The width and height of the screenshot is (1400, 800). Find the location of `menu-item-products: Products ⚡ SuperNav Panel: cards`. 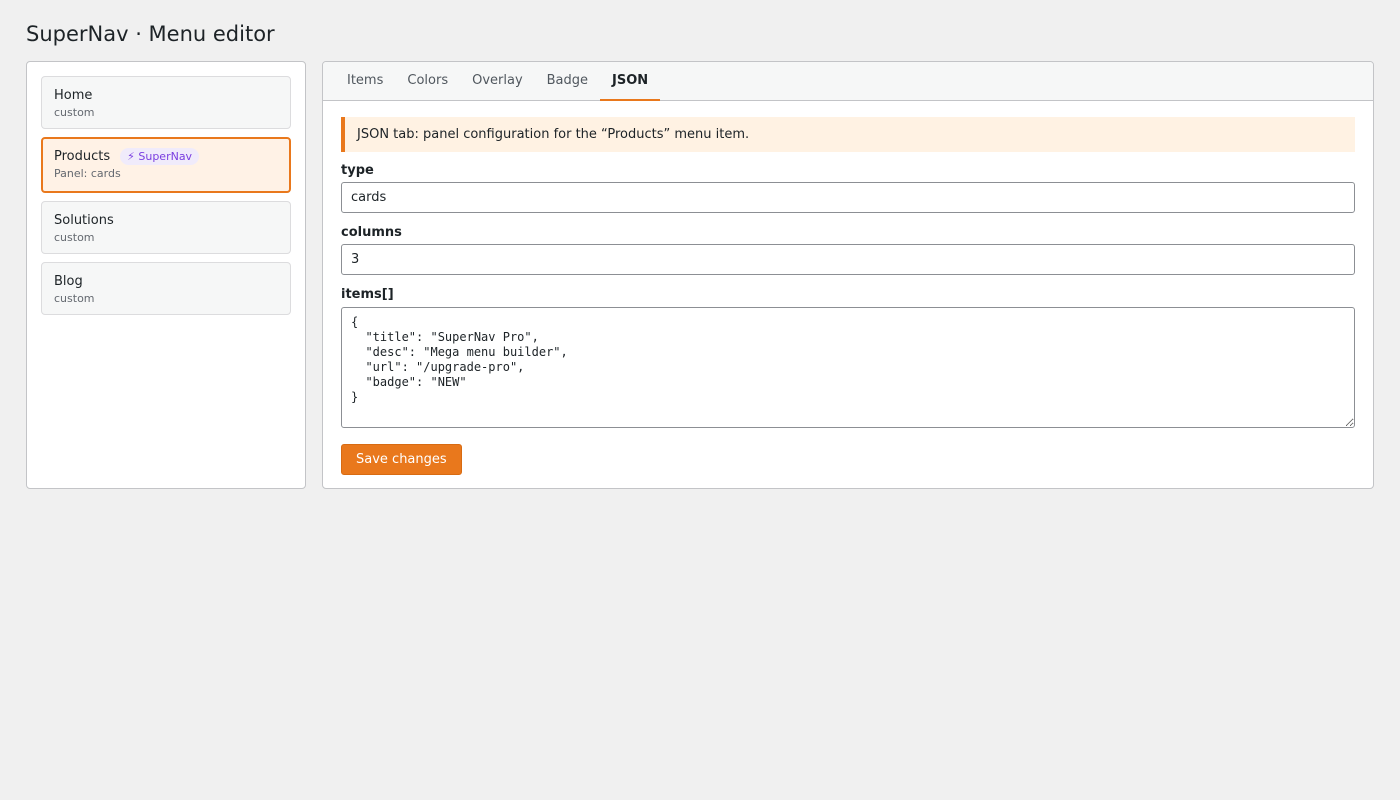

menu-item-products: Products ⚡ SuperNav Panel: cards is located at coordinates (166, 165).